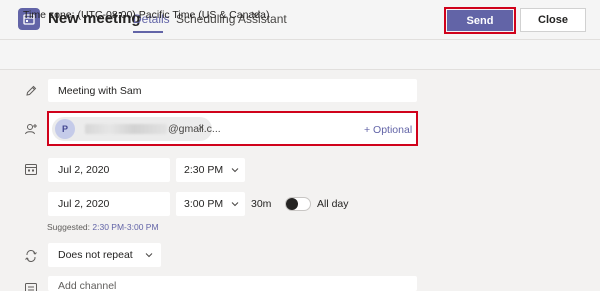  What do you see at coordinates (204, 204) in the screenshot?
I see `end-time-value: 3:00 PM` at bounding box center [204, 204].